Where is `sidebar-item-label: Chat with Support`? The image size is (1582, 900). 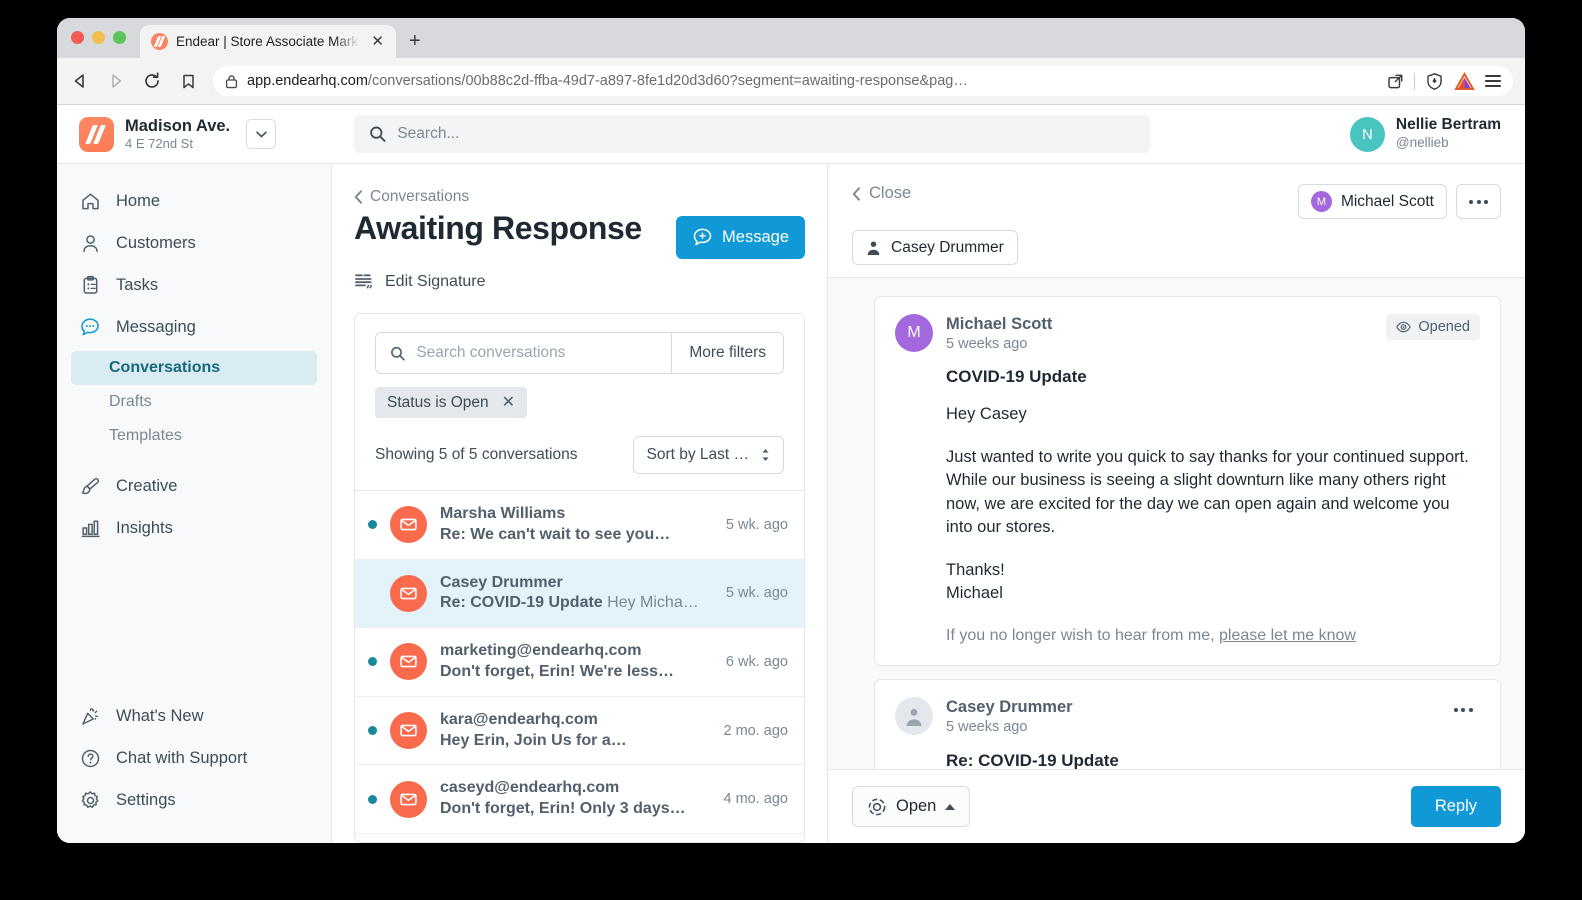
sidebar-item-label: Chat with Support is located at coordinates (182, 757).